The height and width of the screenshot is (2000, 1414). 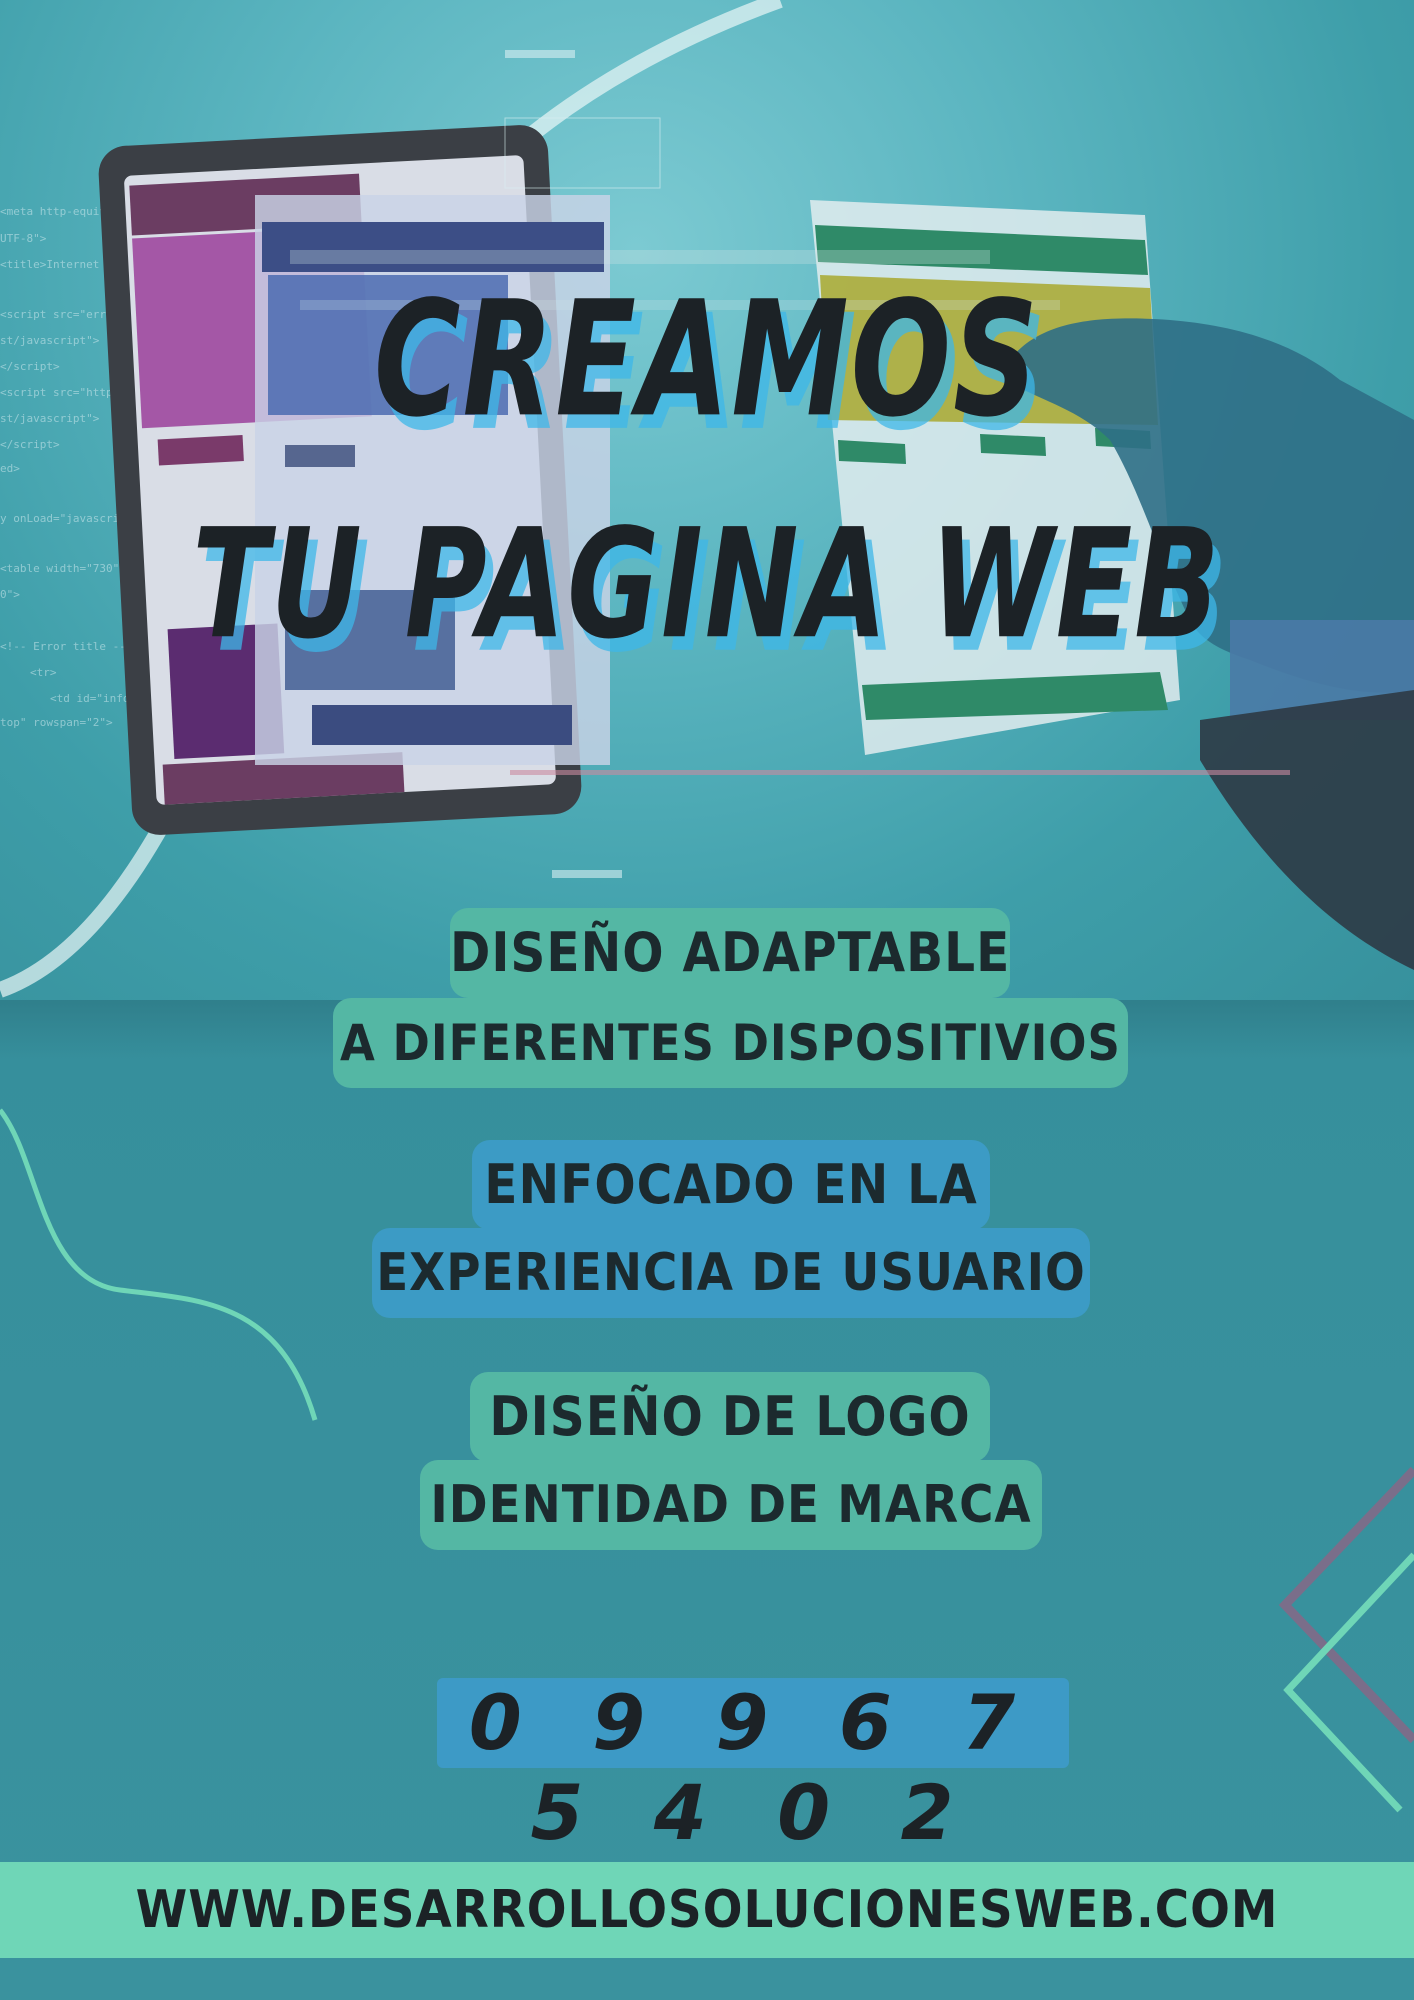 What do you see at coordinates (731, 1185) in the screenshot?
I see `feature-2-line-1: ENFOCADO EN LA` at bounding box center [731, 1185].